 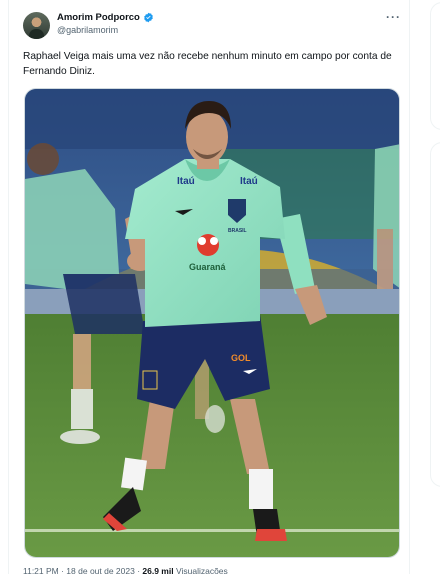 I want to click on author-name-row: Amorim Podporco, so click(x=105, y=17).